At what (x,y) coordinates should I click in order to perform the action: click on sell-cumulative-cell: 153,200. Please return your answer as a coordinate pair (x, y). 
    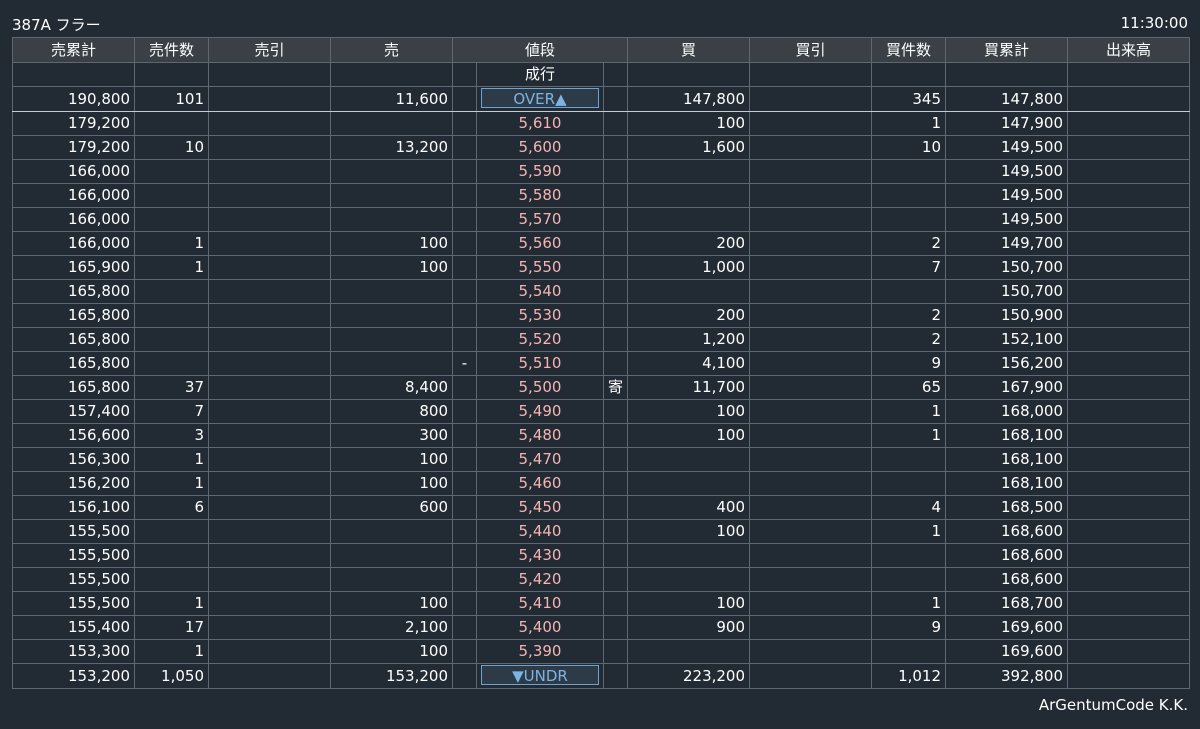
    Looking at the image, I should click on (73, 676).